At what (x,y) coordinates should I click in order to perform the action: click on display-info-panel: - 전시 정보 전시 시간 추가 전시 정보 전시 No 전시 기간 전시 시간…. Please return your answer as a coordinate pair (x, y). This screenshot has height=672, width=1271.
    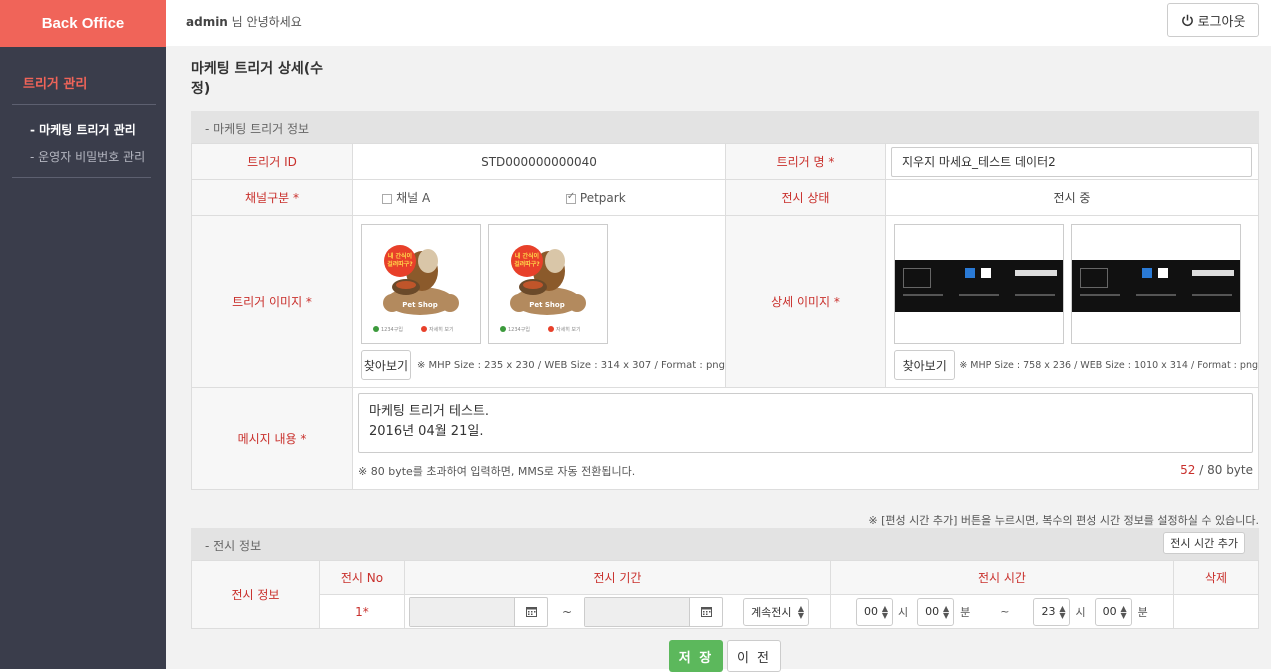
    Looking at the image, I should click on (725, 578).